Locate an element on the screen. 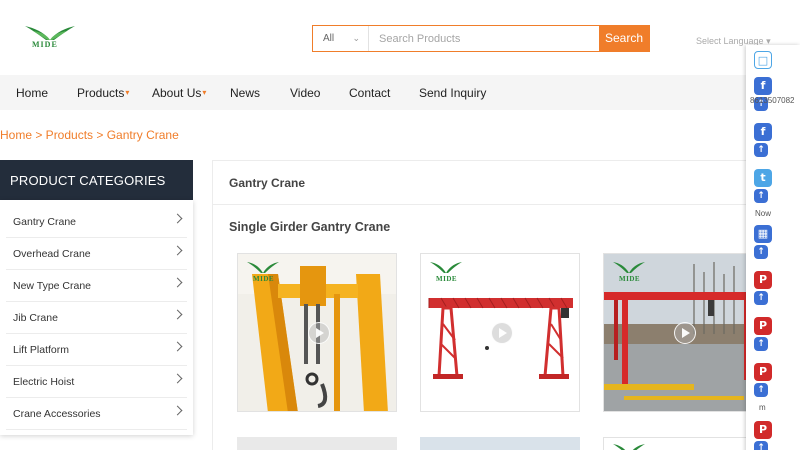 The image size is (800, 450). nav-label: About Us is located at coordinates (177, 93).